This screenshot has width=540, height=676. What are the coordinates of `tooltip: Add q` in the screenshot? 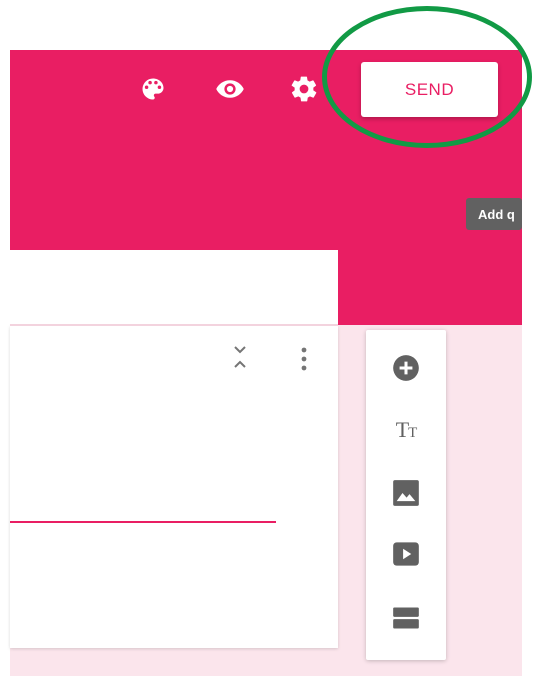 It's located at (494, 214).